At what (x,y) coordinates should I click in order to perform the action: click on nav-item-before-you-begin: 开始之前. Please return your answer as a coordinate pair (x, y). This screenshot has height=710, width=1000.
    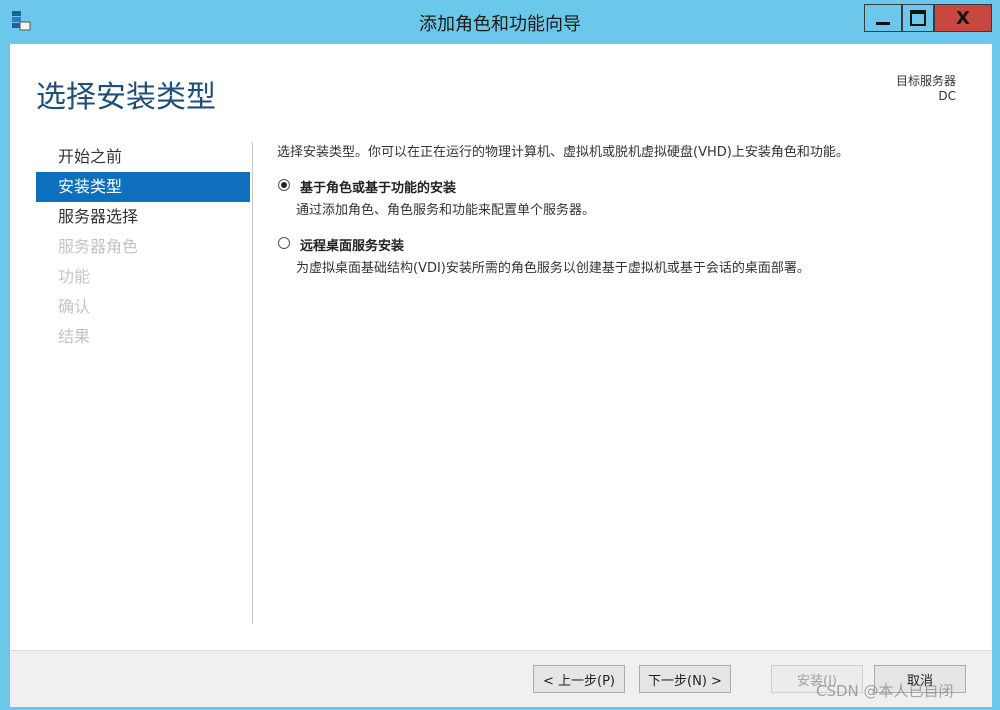
    Looking at the image, I should click on (143, 157).